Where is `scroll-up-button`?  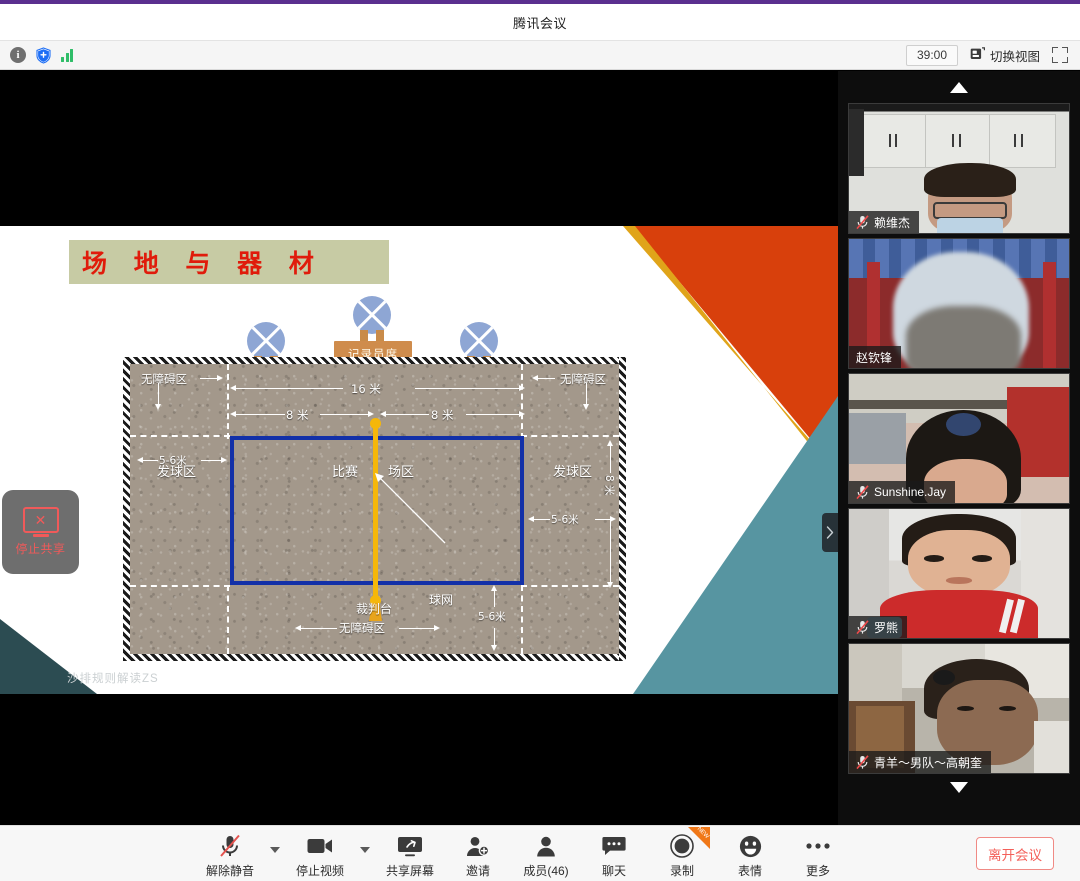
scroll-up-button is located at coordinates (959, 87).